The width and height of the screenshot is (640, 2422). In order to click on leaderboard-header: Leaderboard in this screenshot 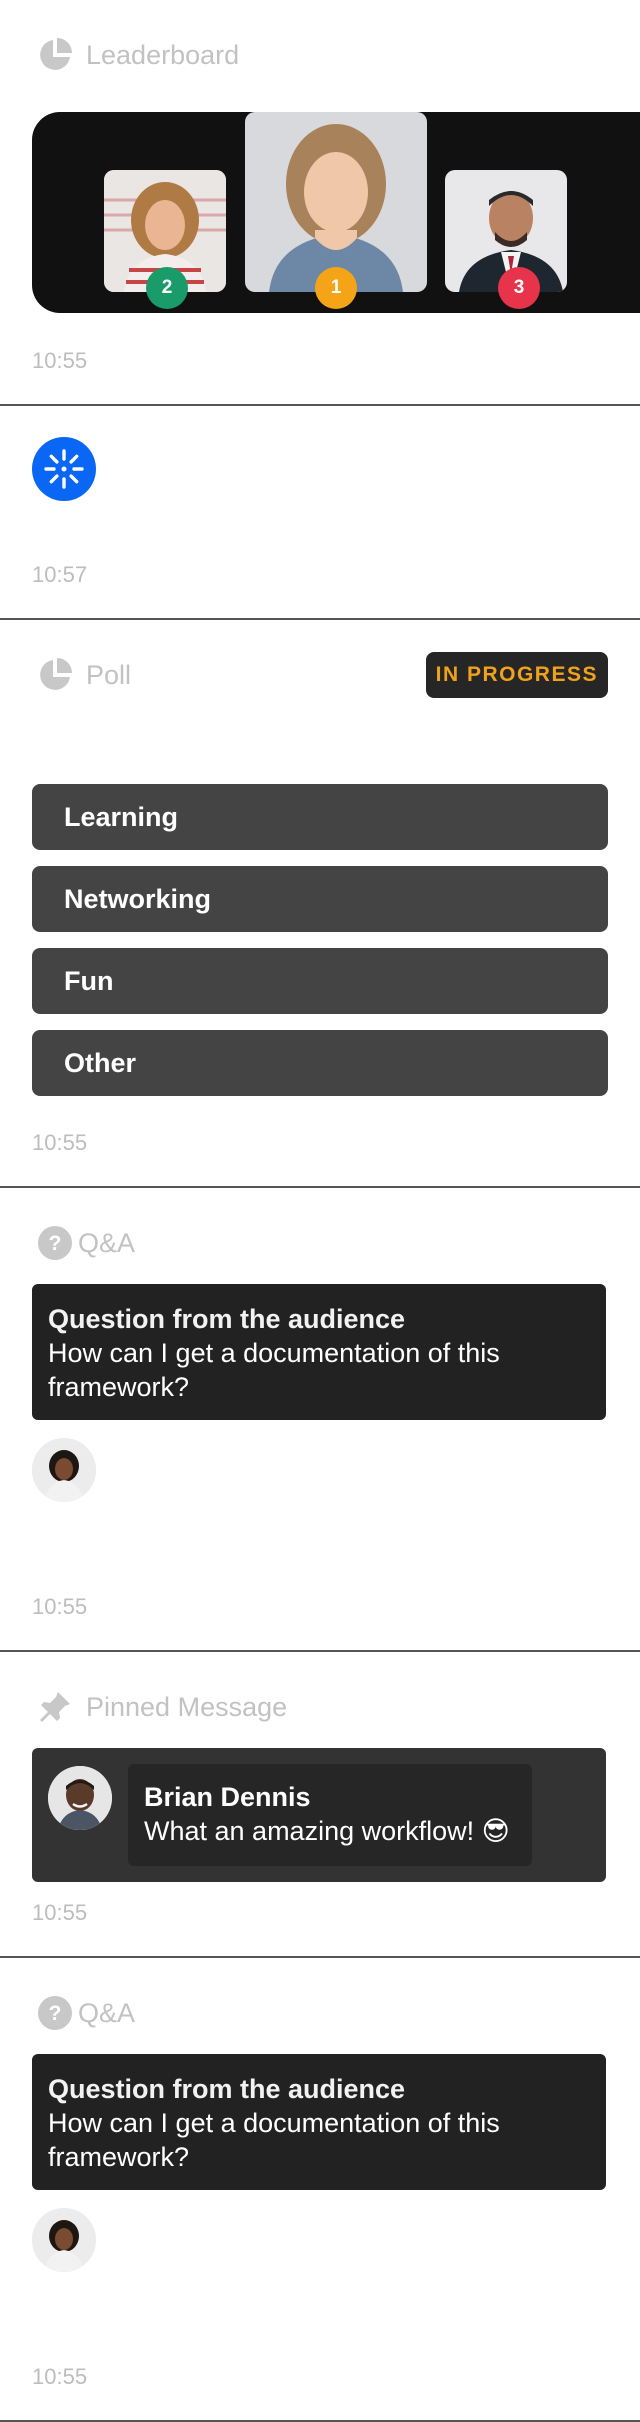, I will do `click(137, 55)`.